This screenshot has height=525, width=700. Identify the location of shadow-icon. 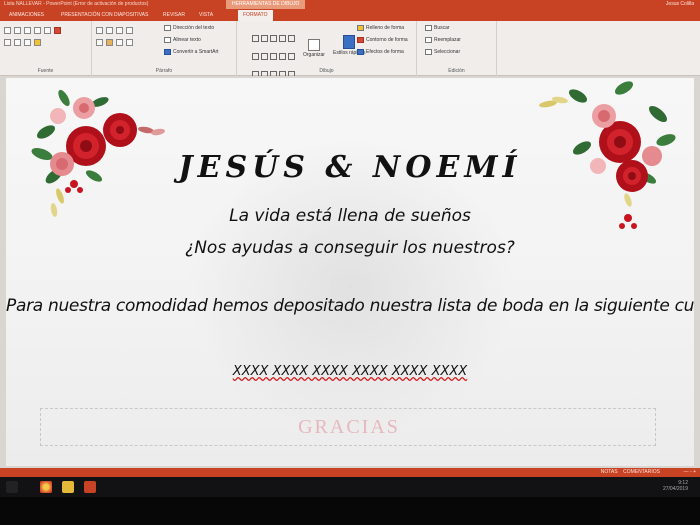
(7, 42).